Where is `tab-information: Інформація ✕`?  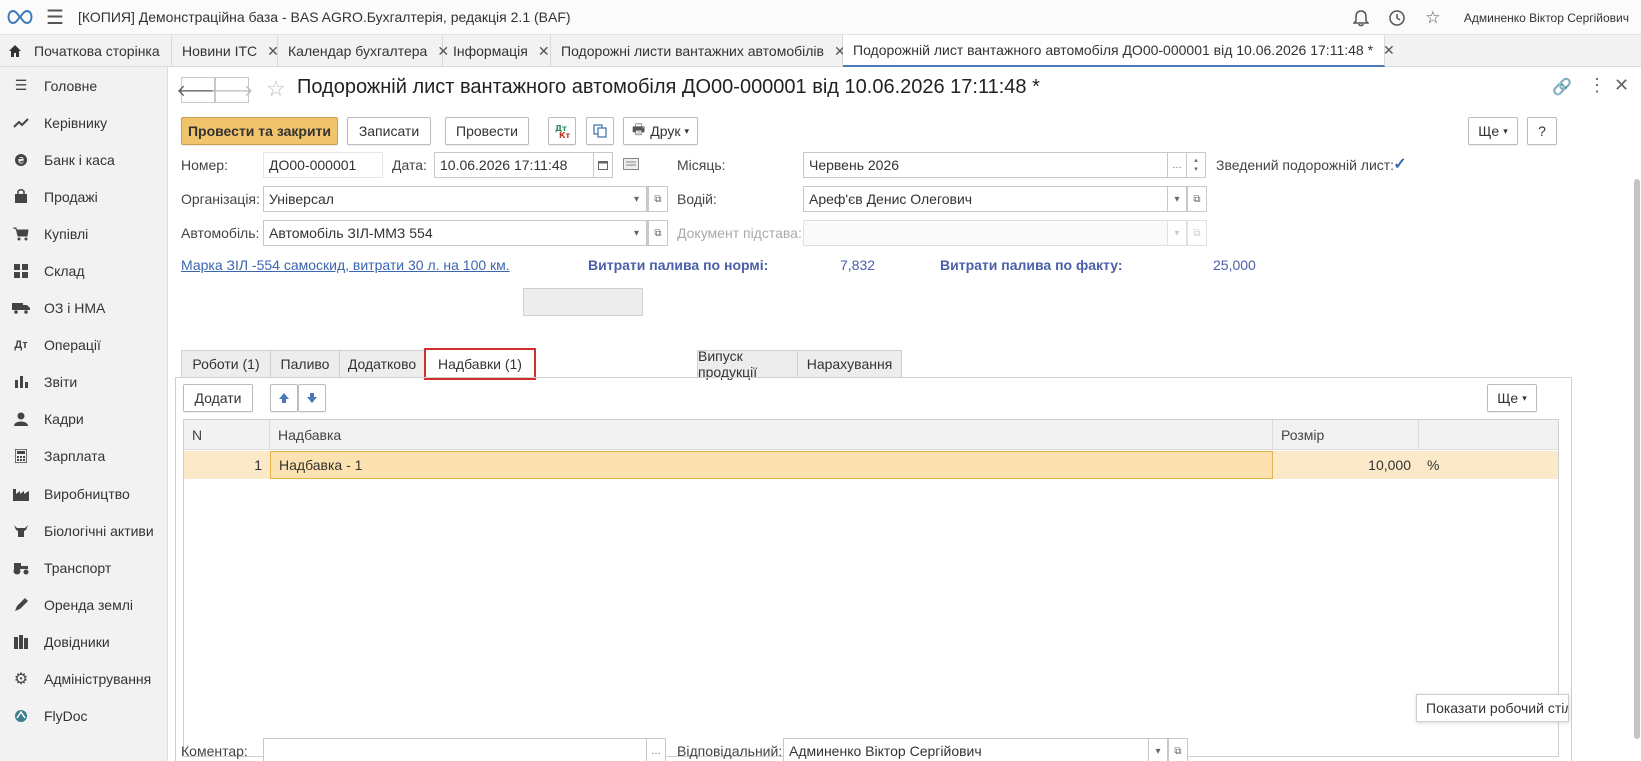
tab-information: Інформація ✕ is located at coordinates (497, 51).